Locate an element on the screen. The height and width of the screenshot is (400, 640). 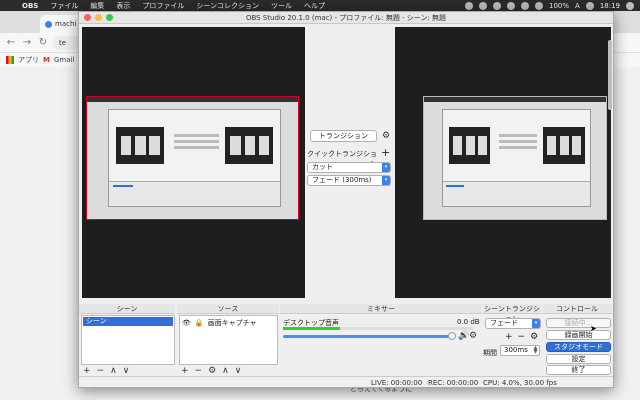
zoom-window-icon is located at coordinates (109, 17).